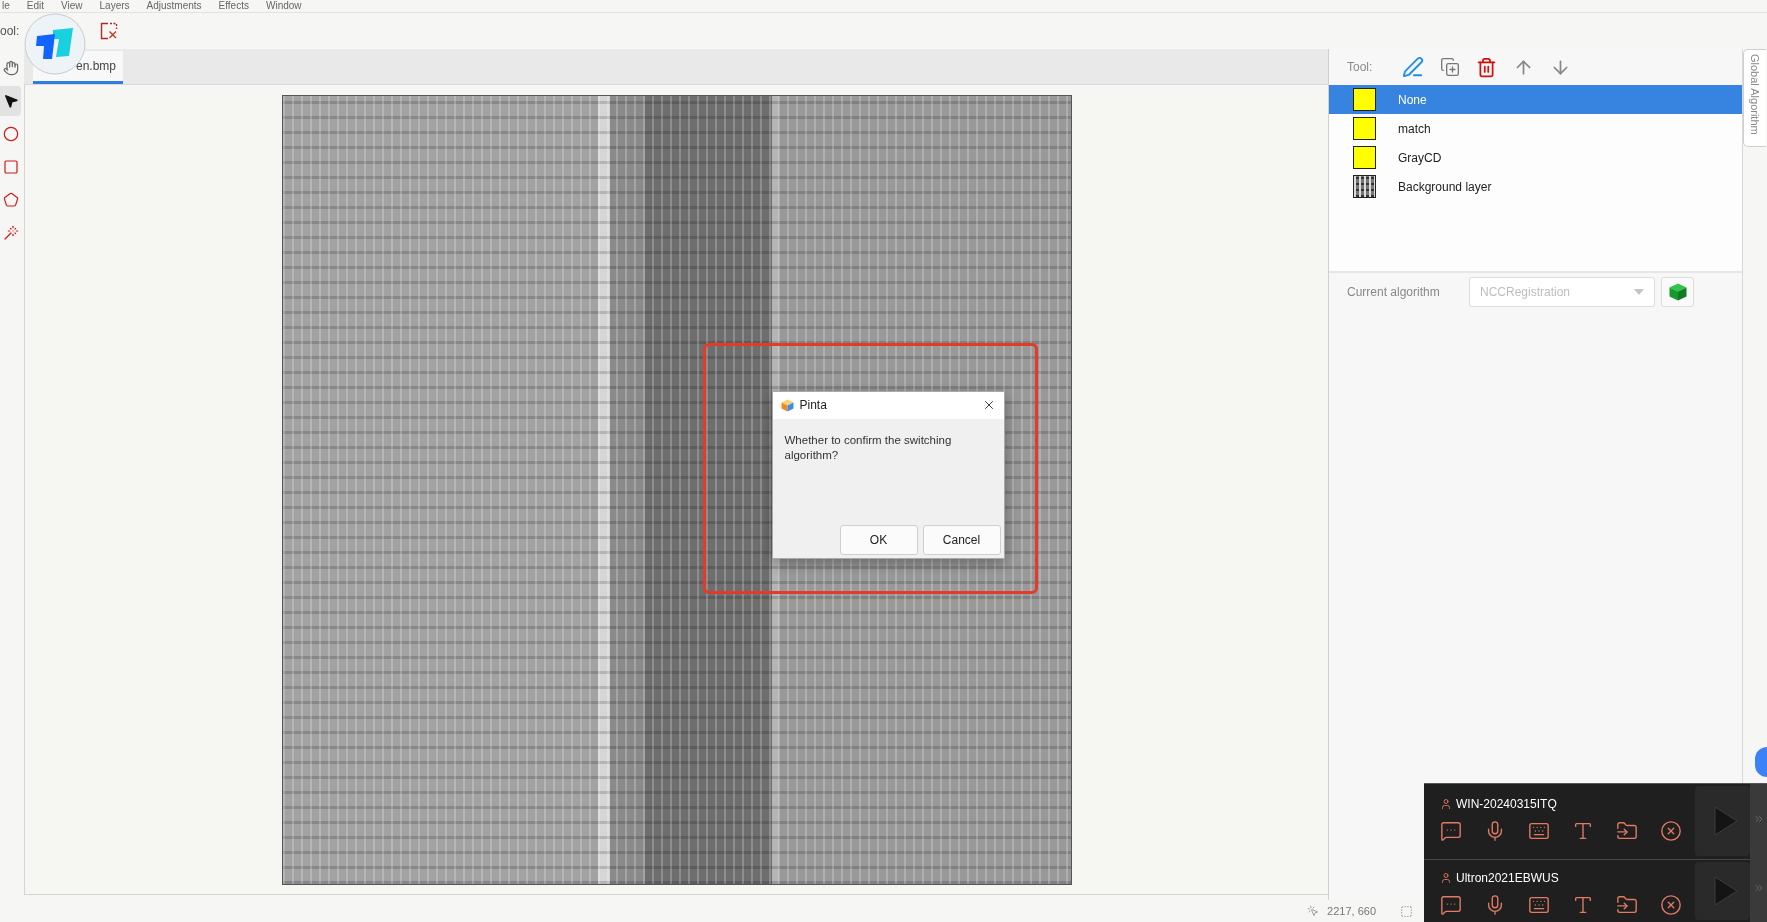 The image size is (1767, 922). What do you see at coordinates (10, 31) in the screenshot?
I see `tool-label: ool:` at bounding box center [10, 31].